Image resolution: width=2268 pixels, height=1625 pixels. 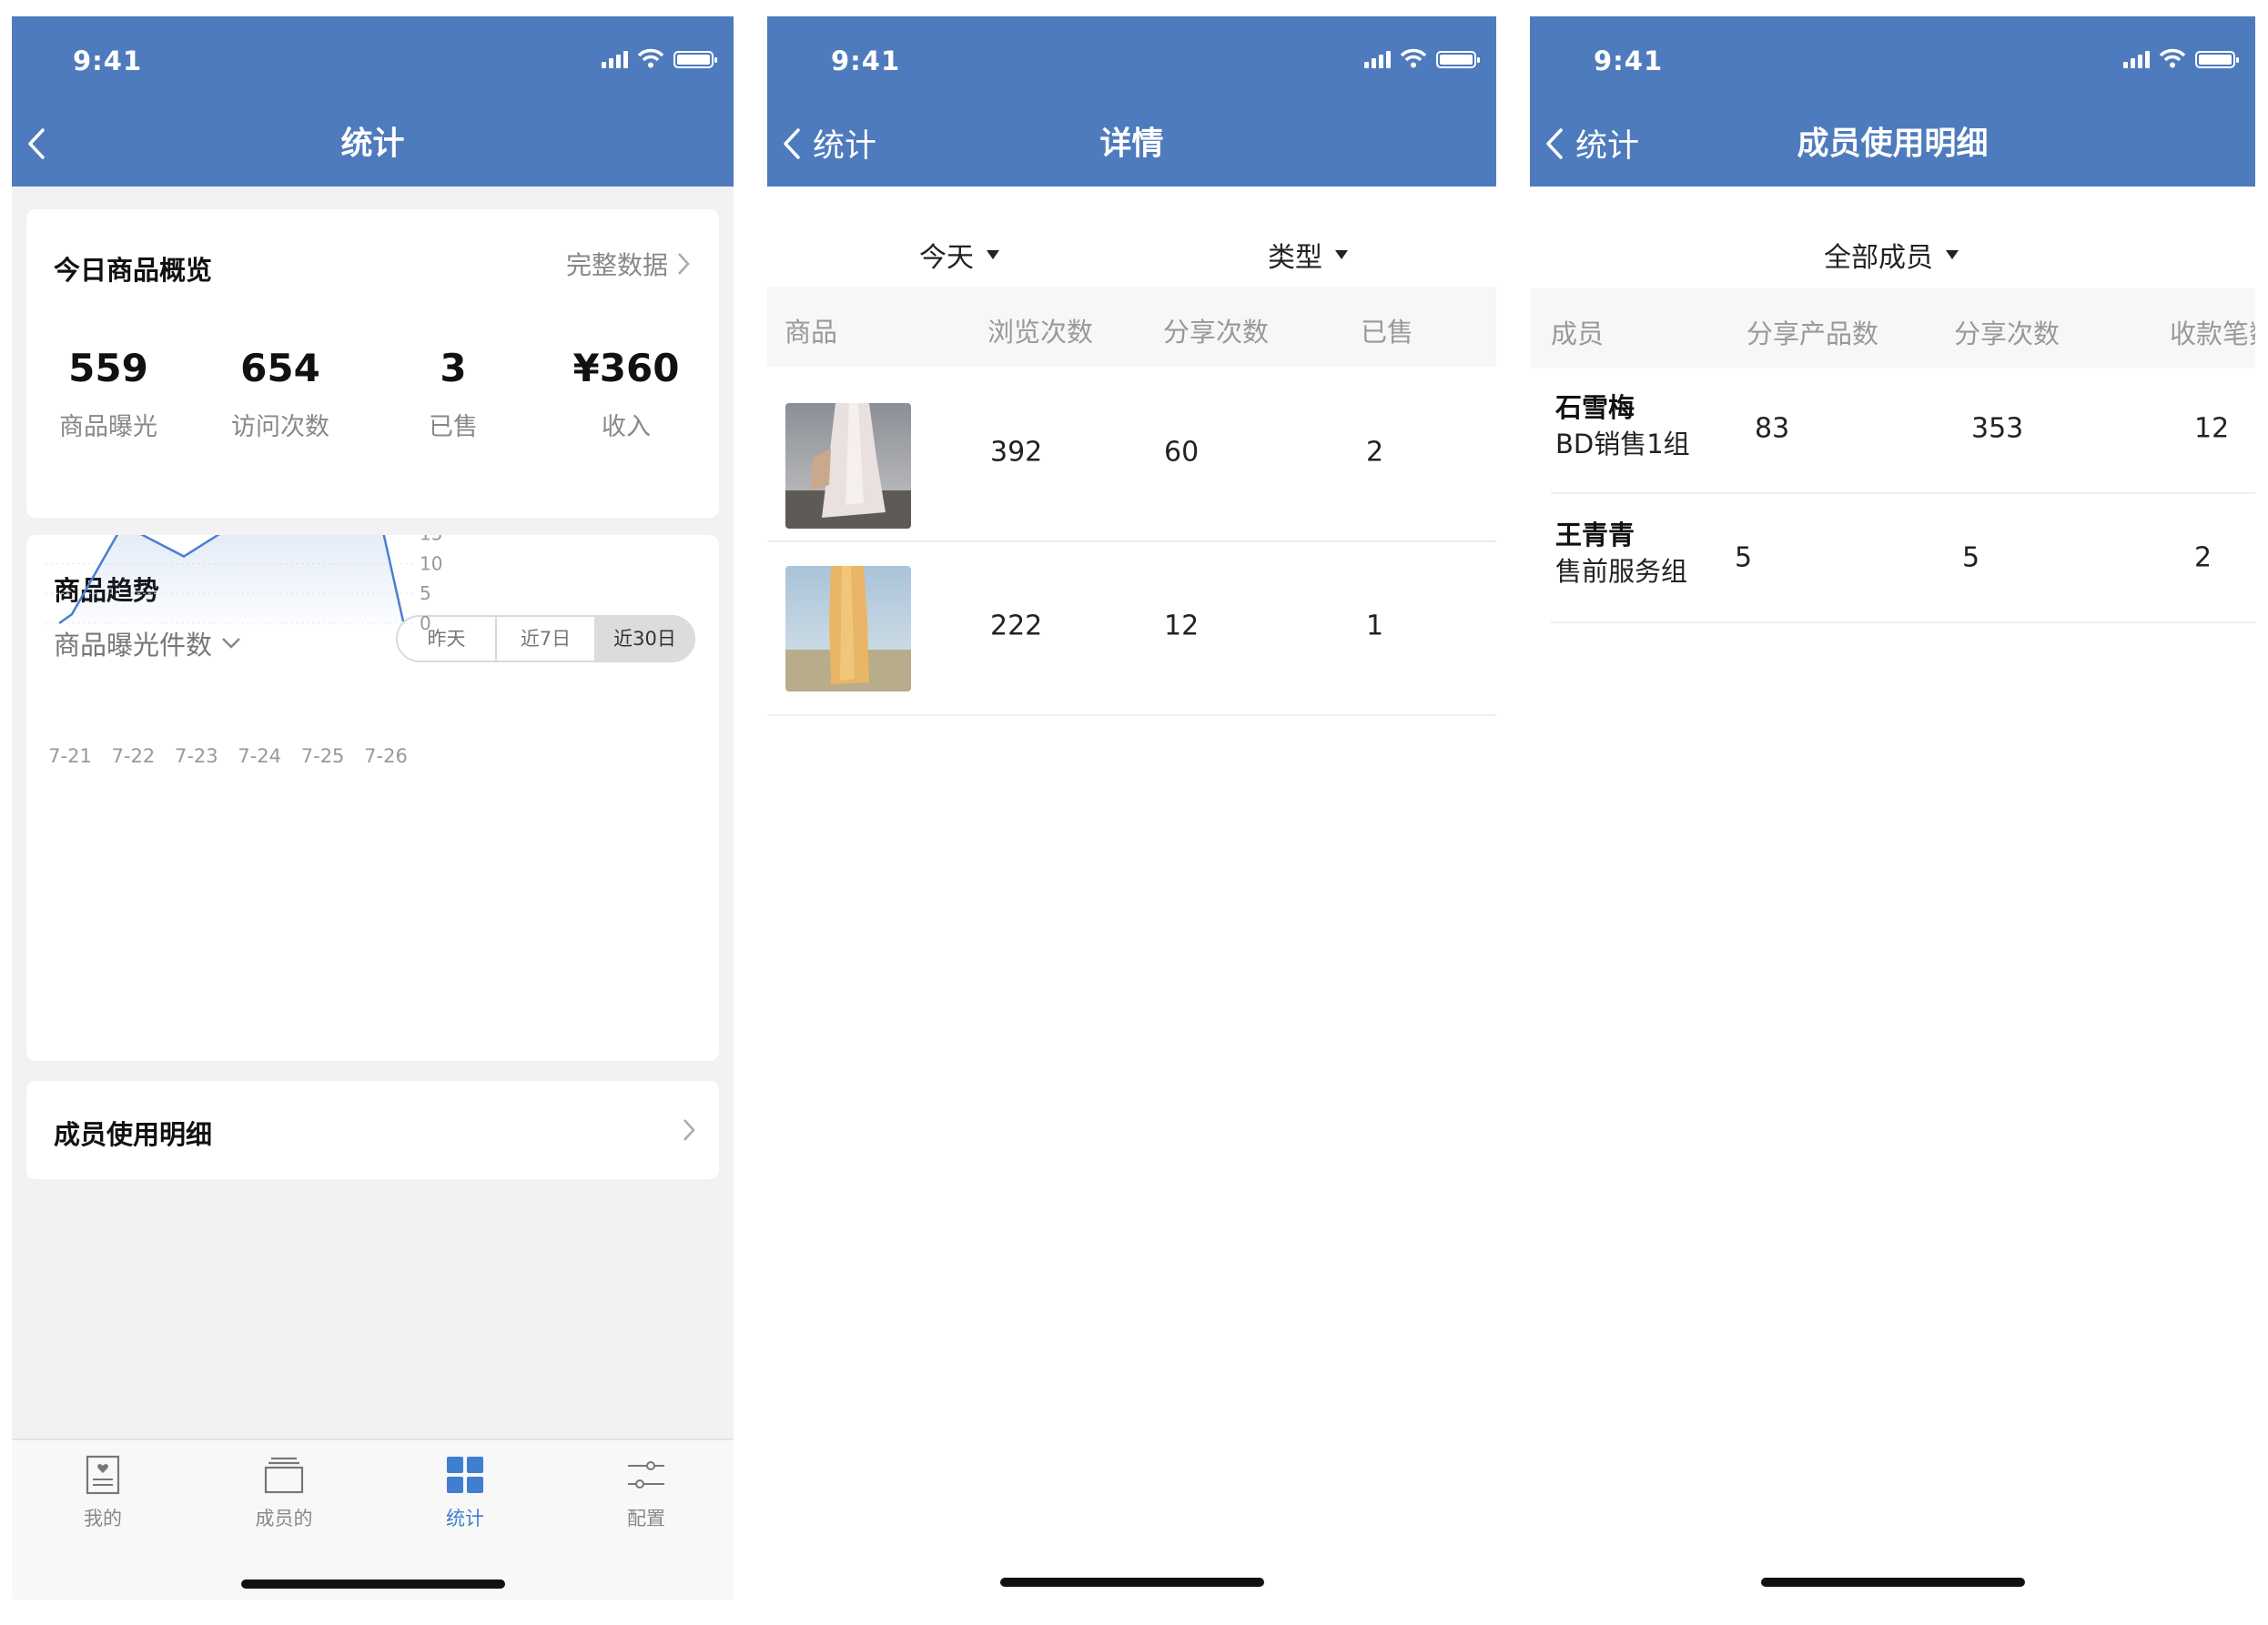 I want to click on full-data-link: 完整数据, so click(x=628, y=264).